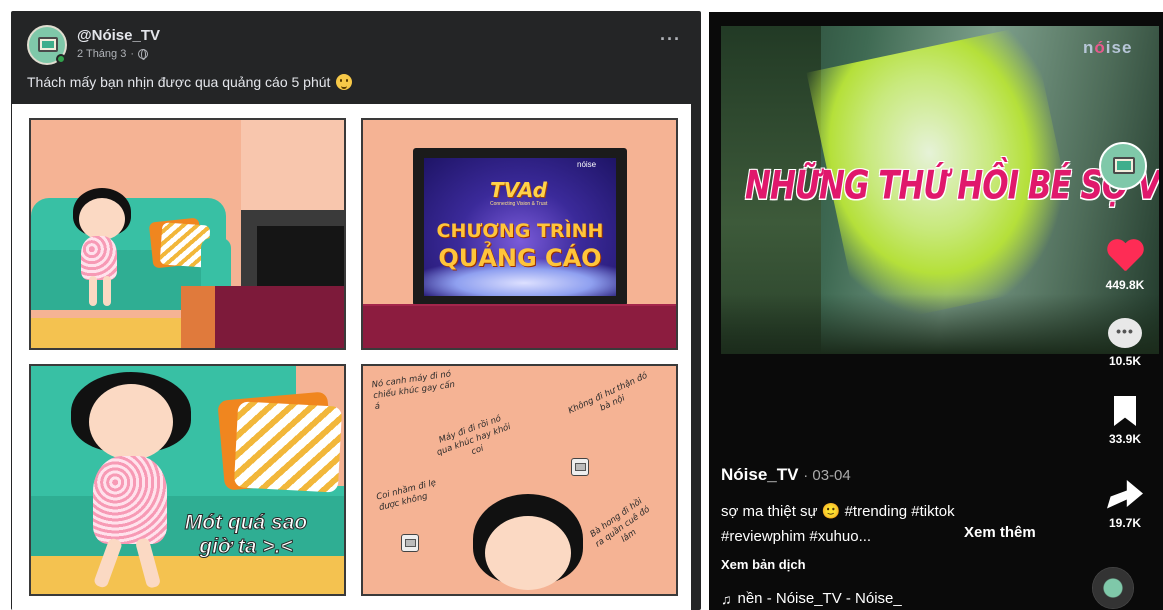 The height and width of the screenshot is (610, 1163). Describe the element at coordinates (102, 219) in the screenshot. I see `girl-face` at that location.